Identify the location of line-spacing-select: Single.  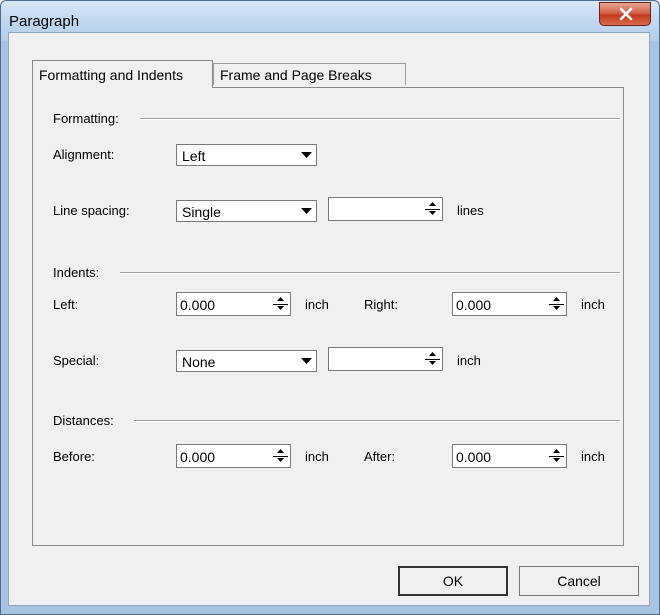
(246, 211).